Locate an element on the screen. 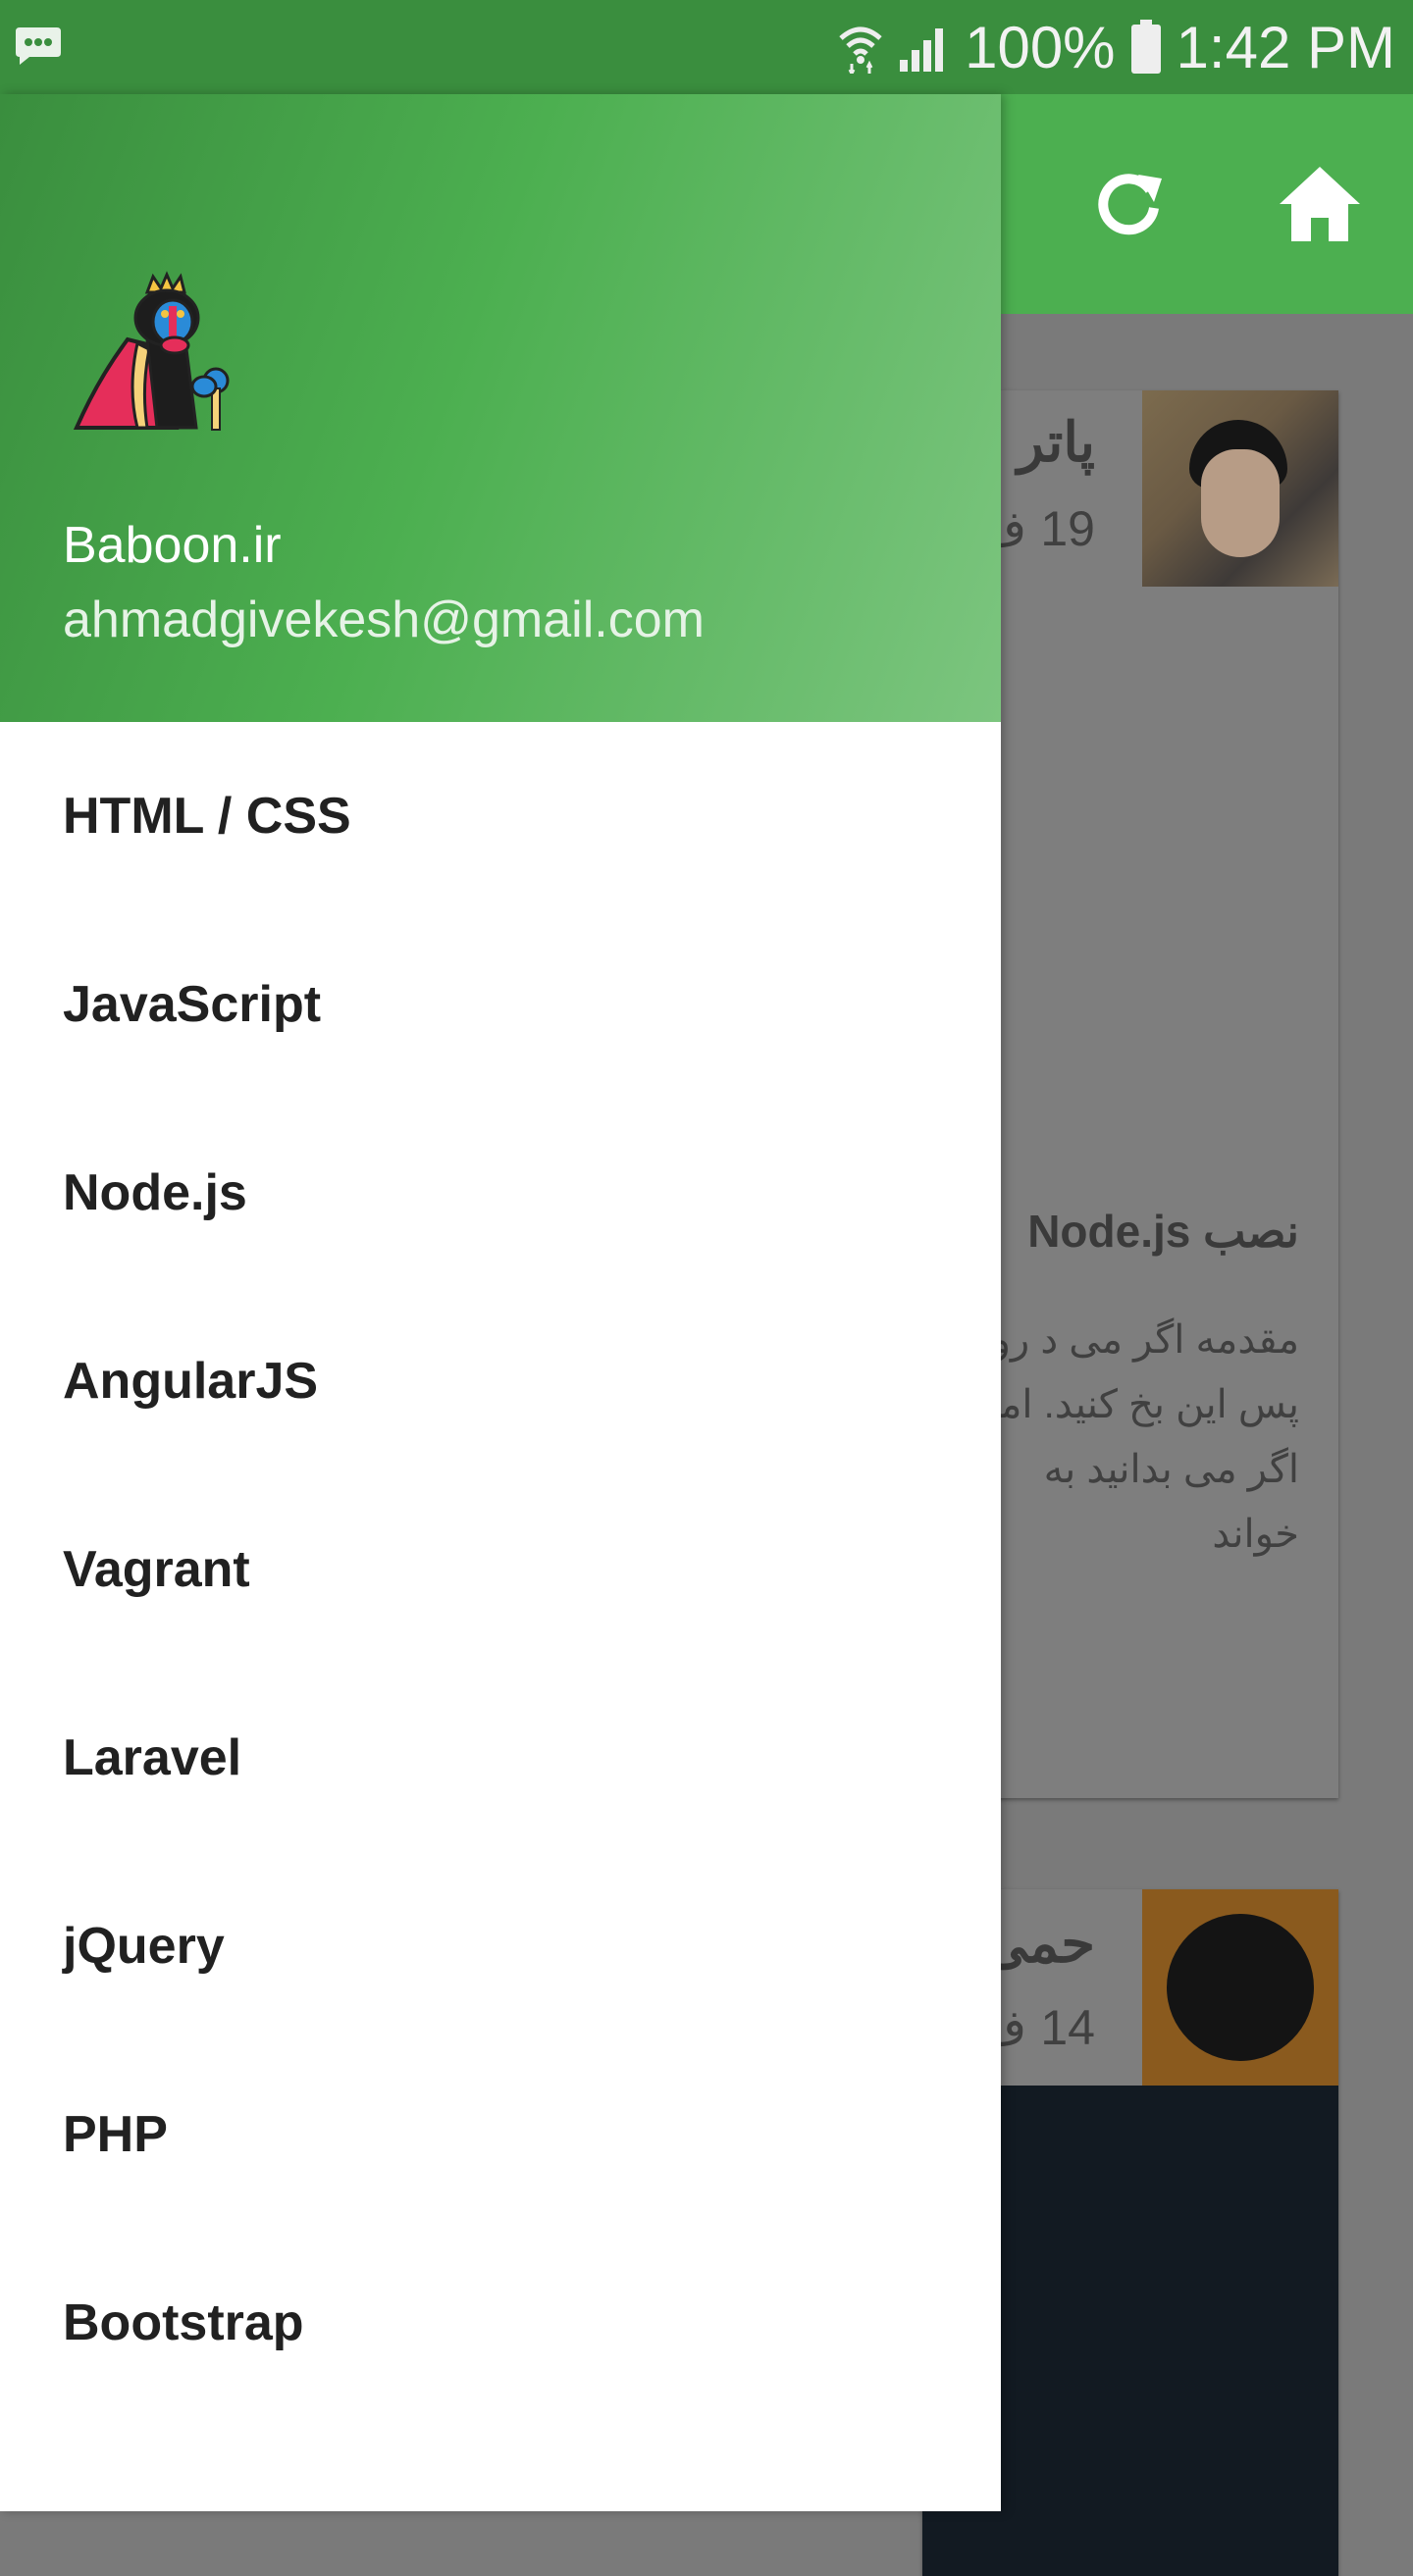 The height and width of the screenshot is (2576, 1413). chat-bubble-icon is located at coordinates (38, 45).